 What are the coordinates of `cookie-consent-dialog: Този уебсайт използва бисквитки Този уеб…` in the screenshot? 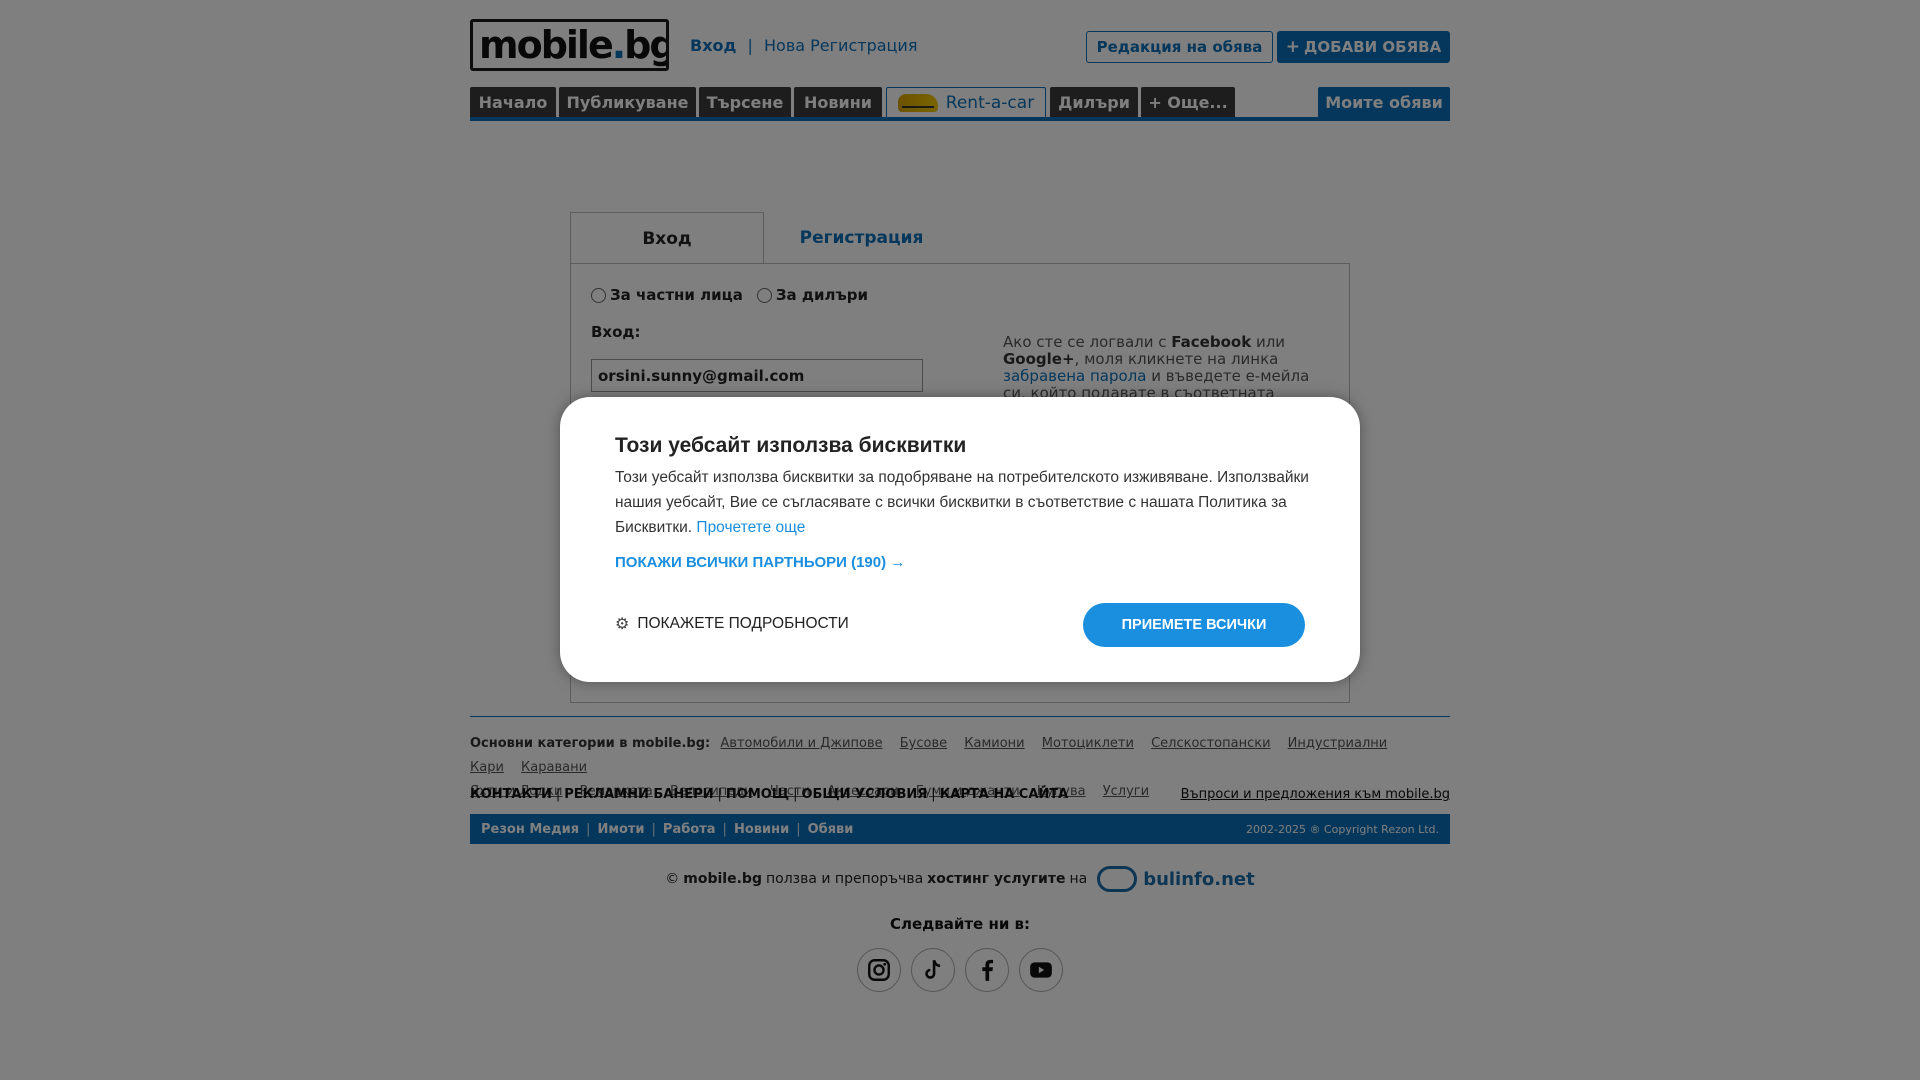 It's located at (960, 539).